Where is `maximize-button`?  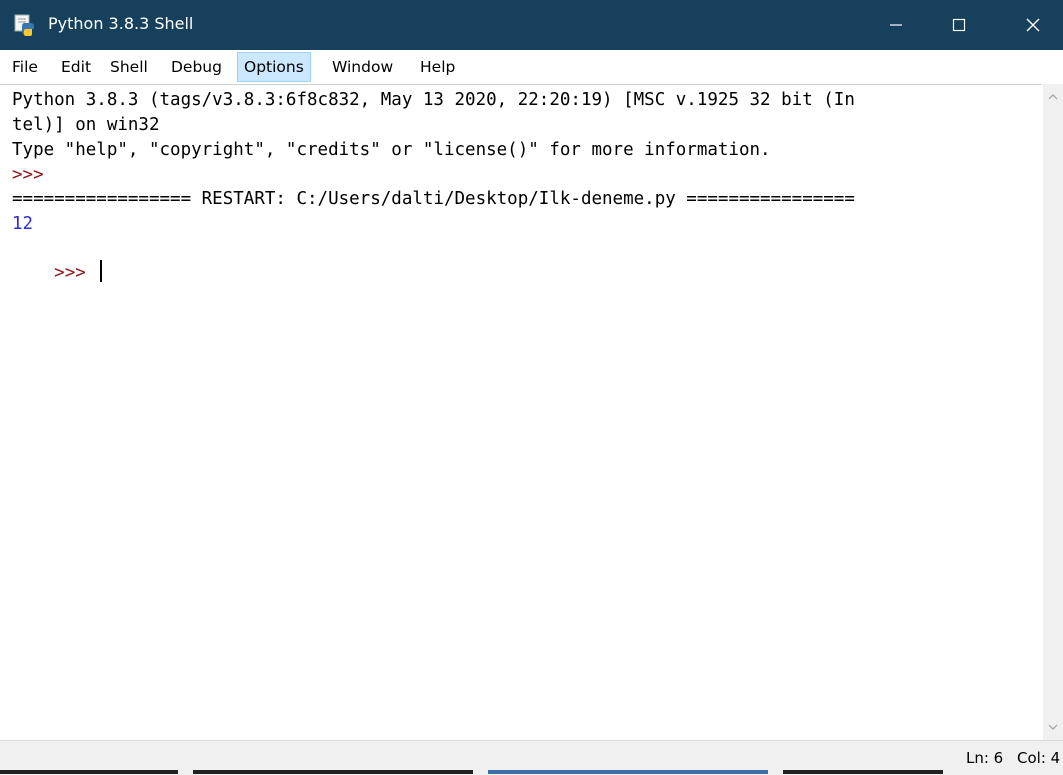
maximize-button is located at coordinates (959, 25).